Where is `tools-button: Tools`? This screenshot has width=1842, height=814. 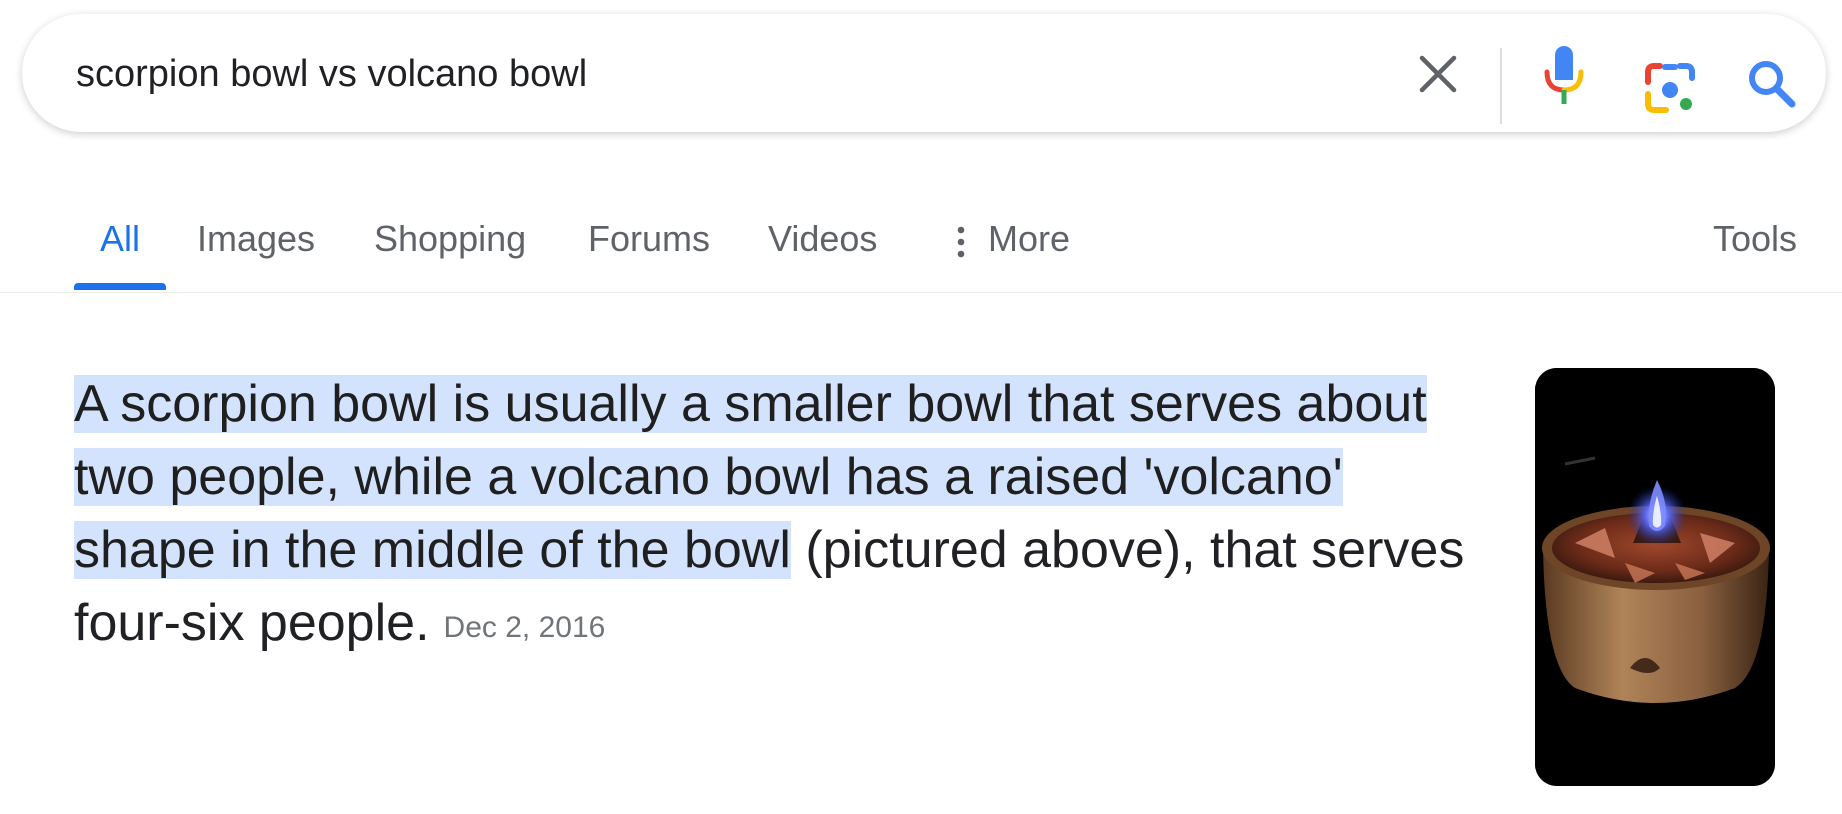
tools-button: Tools is located at coordinates (1755, 239).